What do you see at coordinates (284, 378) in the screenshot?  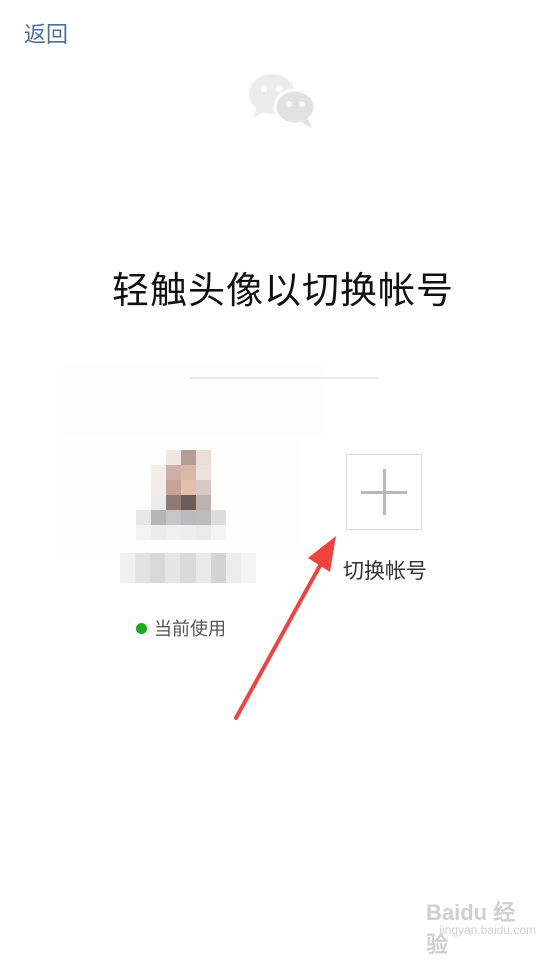 I see `divider` at bounding box center [284, 378].